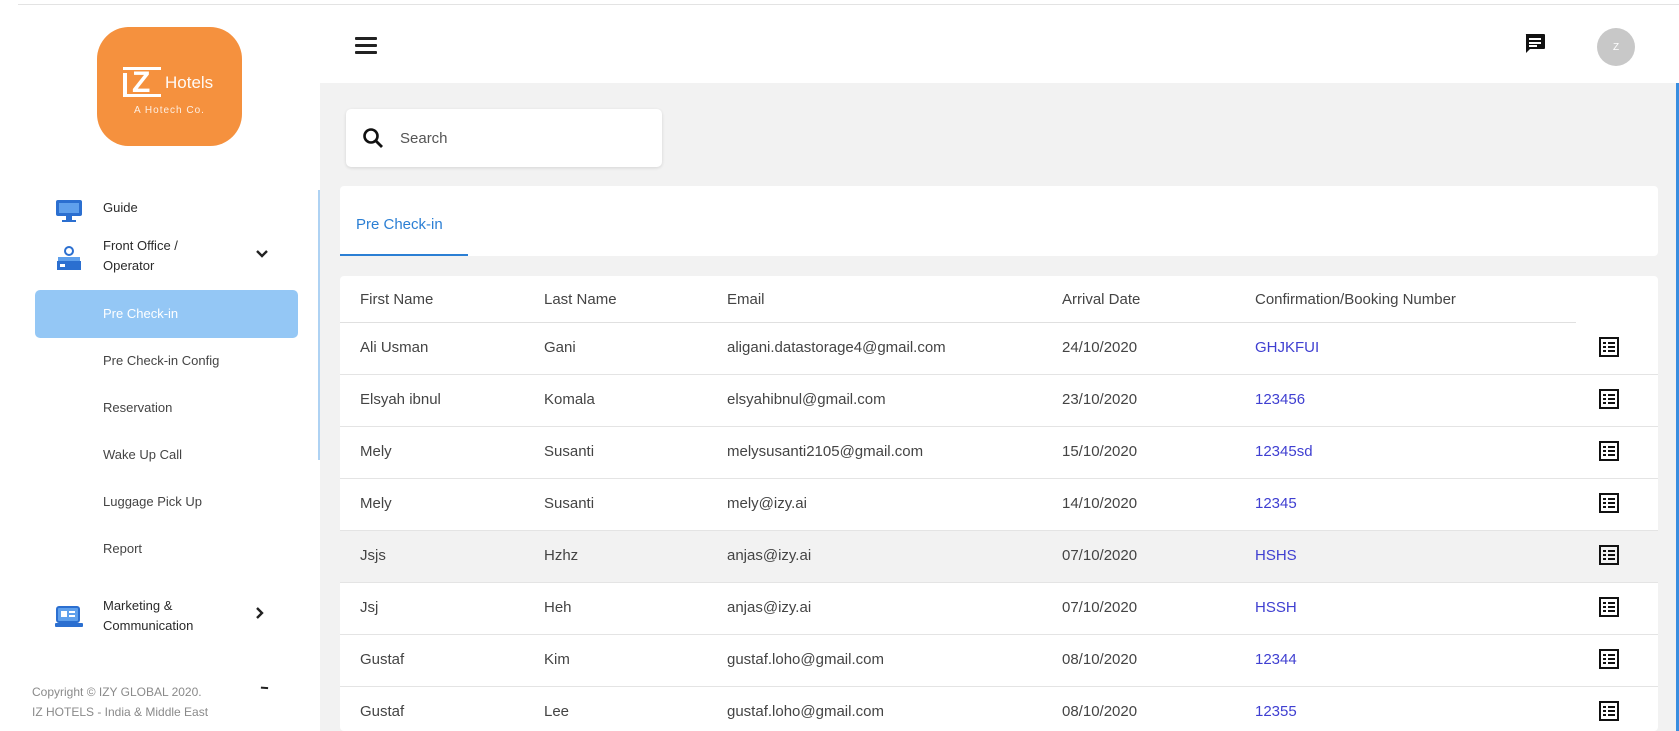 The image size is (1679, 731). Describe the element at coordinates (129, 265) in the screenshot. I see `sidebar-item-label-line2: Operator` at that location.